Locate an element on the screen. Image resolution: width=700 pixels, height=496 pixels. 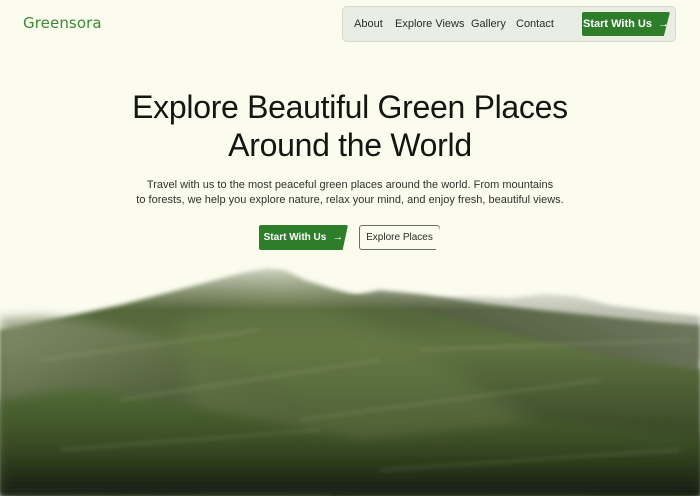
hero-title-line-2: Around the World is located at coordinates (350, 145).